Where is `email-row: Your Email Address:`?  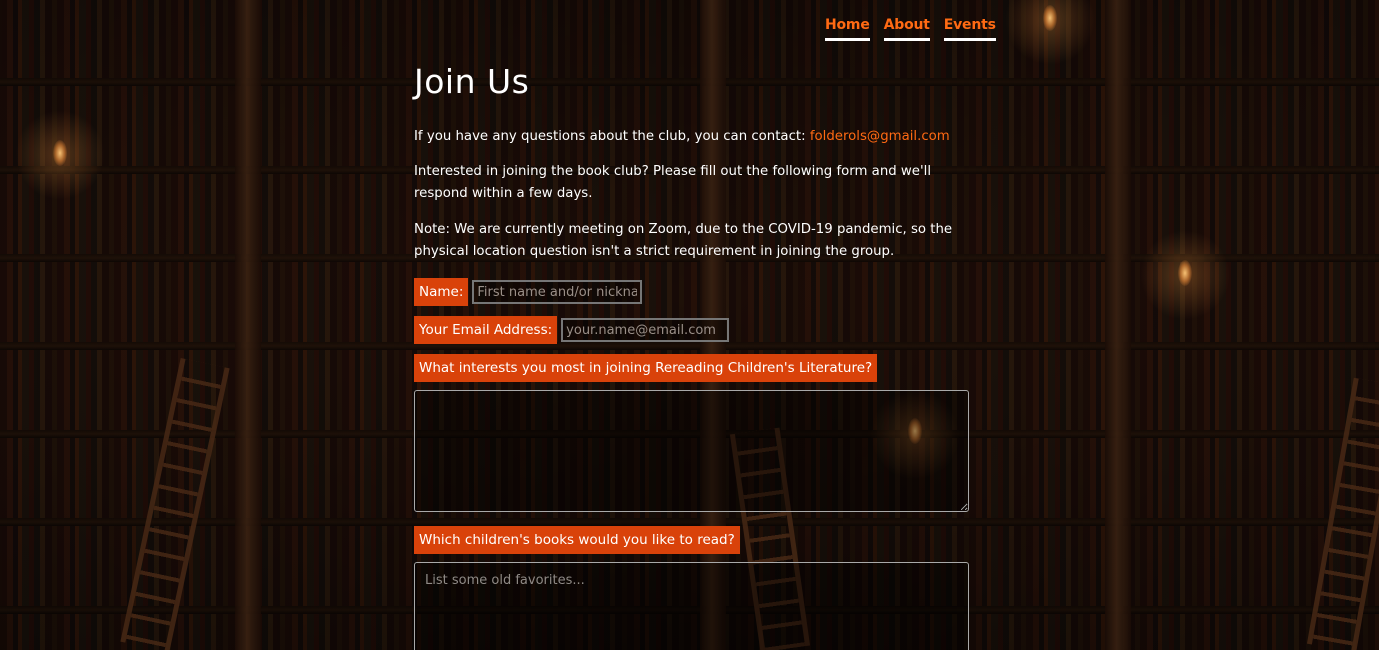 email-row: Your Email Address: is located at coordinates (694, 330).